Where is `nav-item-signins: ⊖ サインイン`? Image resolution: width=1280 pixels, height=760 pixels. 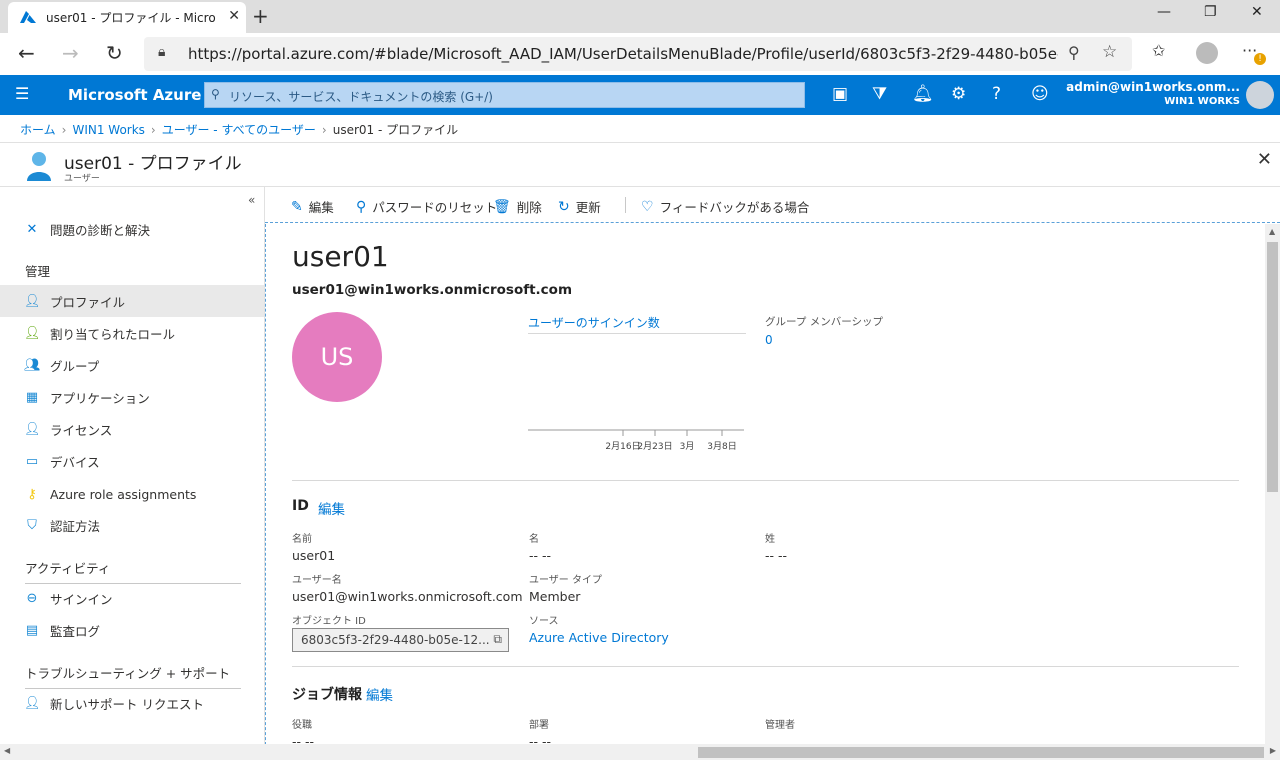 nav-item-signins: ⊖ サインイン is located at coordinates (132, 598).